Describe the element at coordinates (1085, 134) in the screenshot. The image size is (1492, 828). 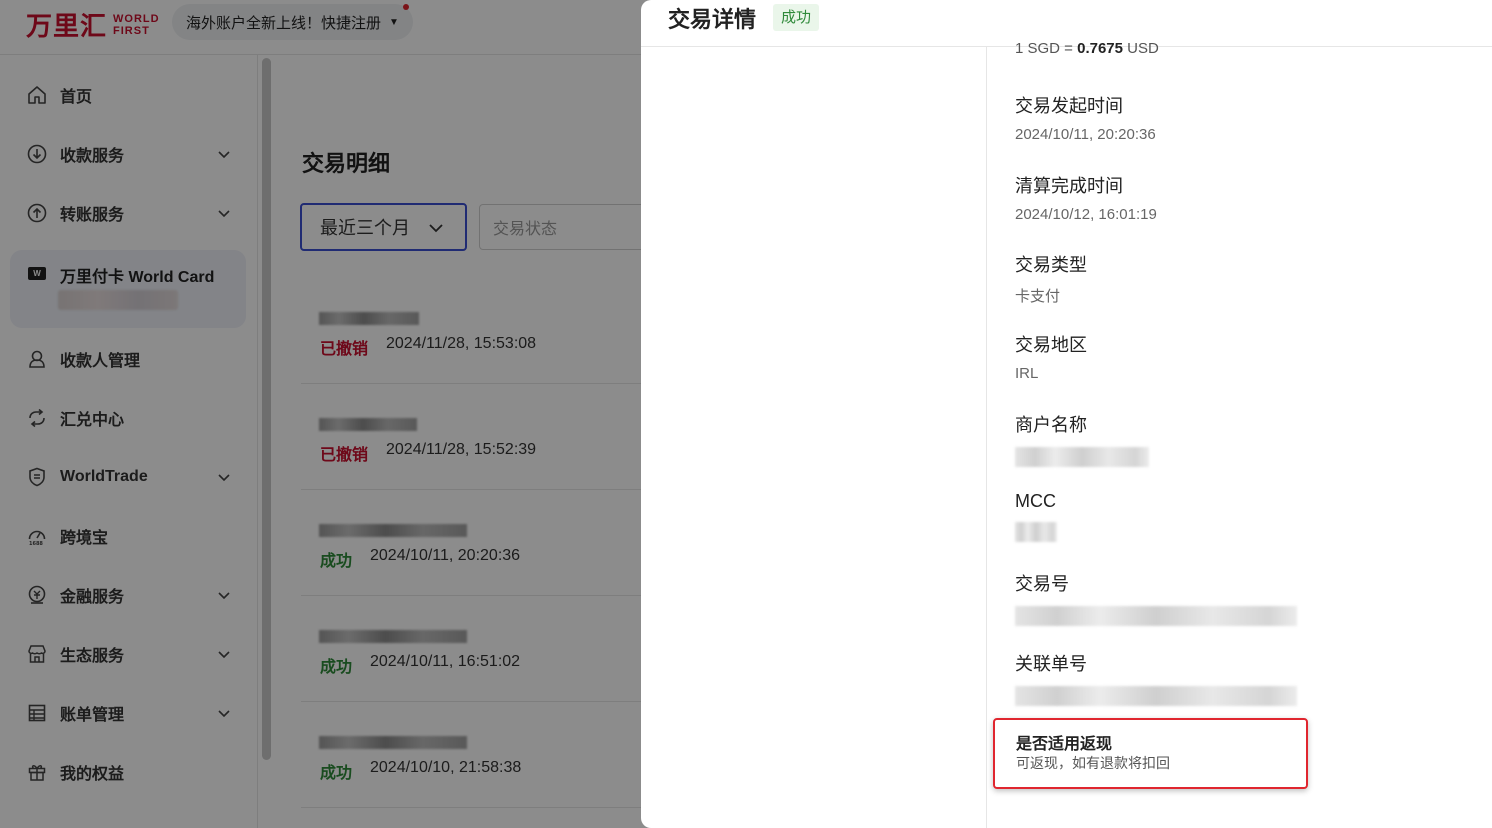
I see `field-value: 2024/10/11, 20:20:36` at that location.